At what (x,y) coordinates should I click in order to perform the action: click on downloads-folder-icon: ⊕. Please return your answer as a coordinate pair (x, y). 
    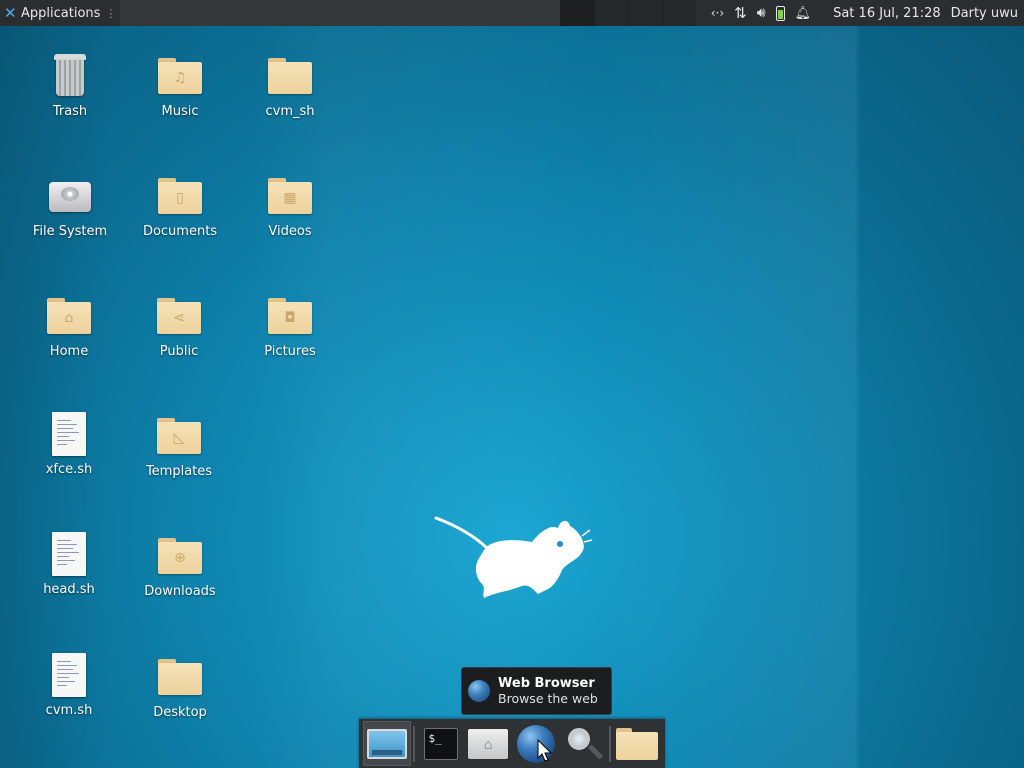
    Looking at the image, I should click on (180, 556).